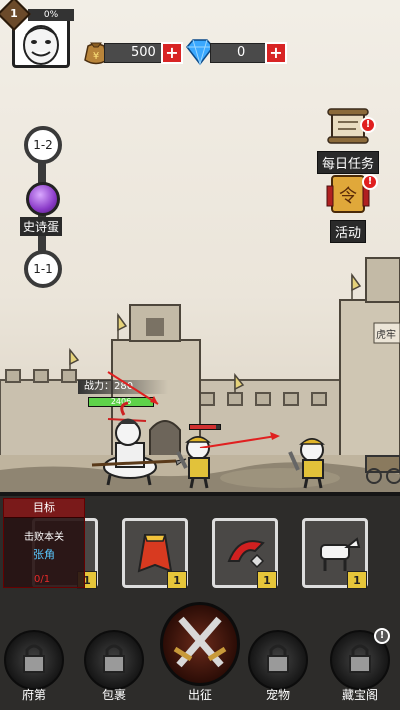 The height and width of the screenshot is (710, 400). I want to click on add-gem-button: +, so click(276, 53).